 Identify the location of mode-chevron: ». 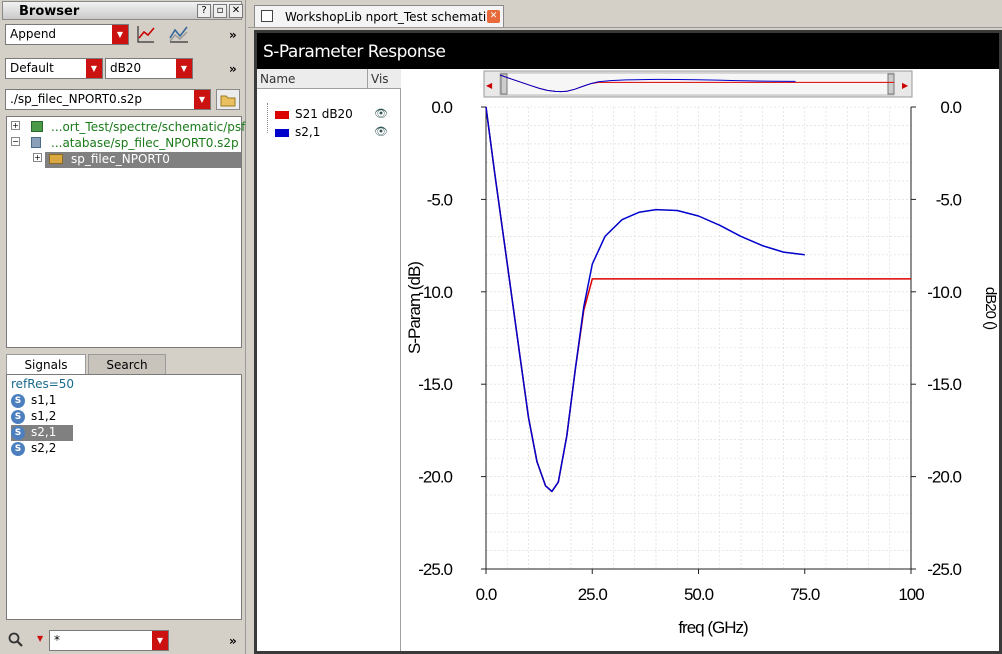
(233, 35).